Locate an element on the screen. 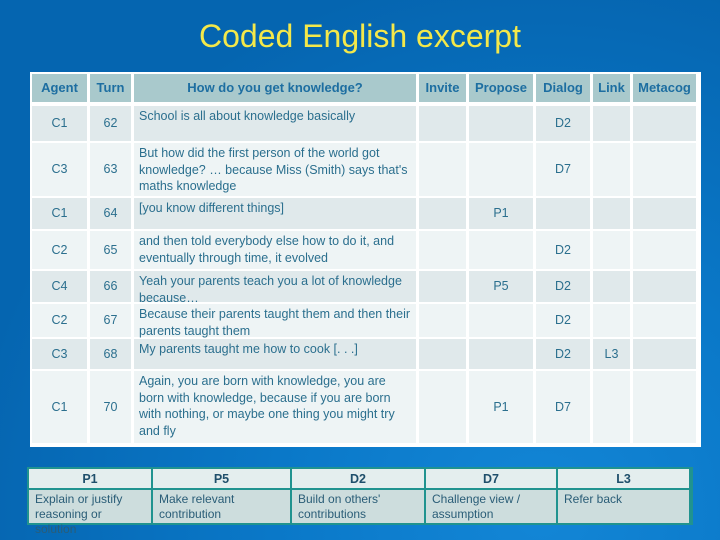 This screenshot has width=720, height=540. header-dialog-text: Dialog is located at coordinates (563, 87).